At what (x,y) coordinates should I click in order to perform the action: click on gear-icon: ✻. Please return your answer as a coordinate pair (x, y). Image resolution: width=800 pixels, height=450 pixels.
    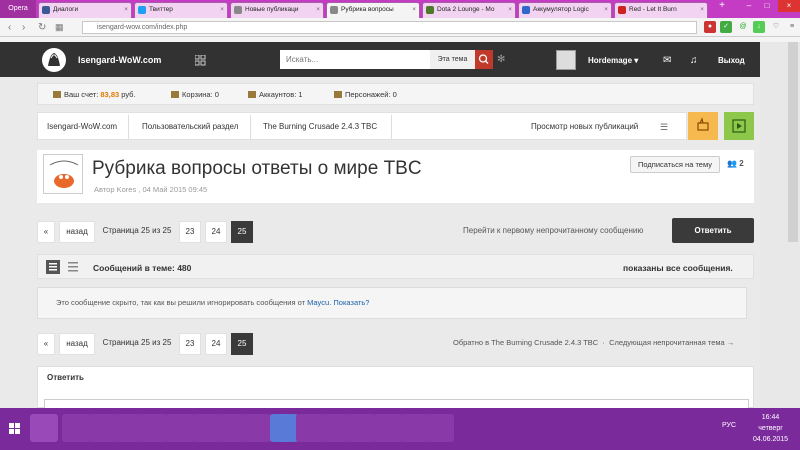
    Looking at the image, I should click on (501, 59).